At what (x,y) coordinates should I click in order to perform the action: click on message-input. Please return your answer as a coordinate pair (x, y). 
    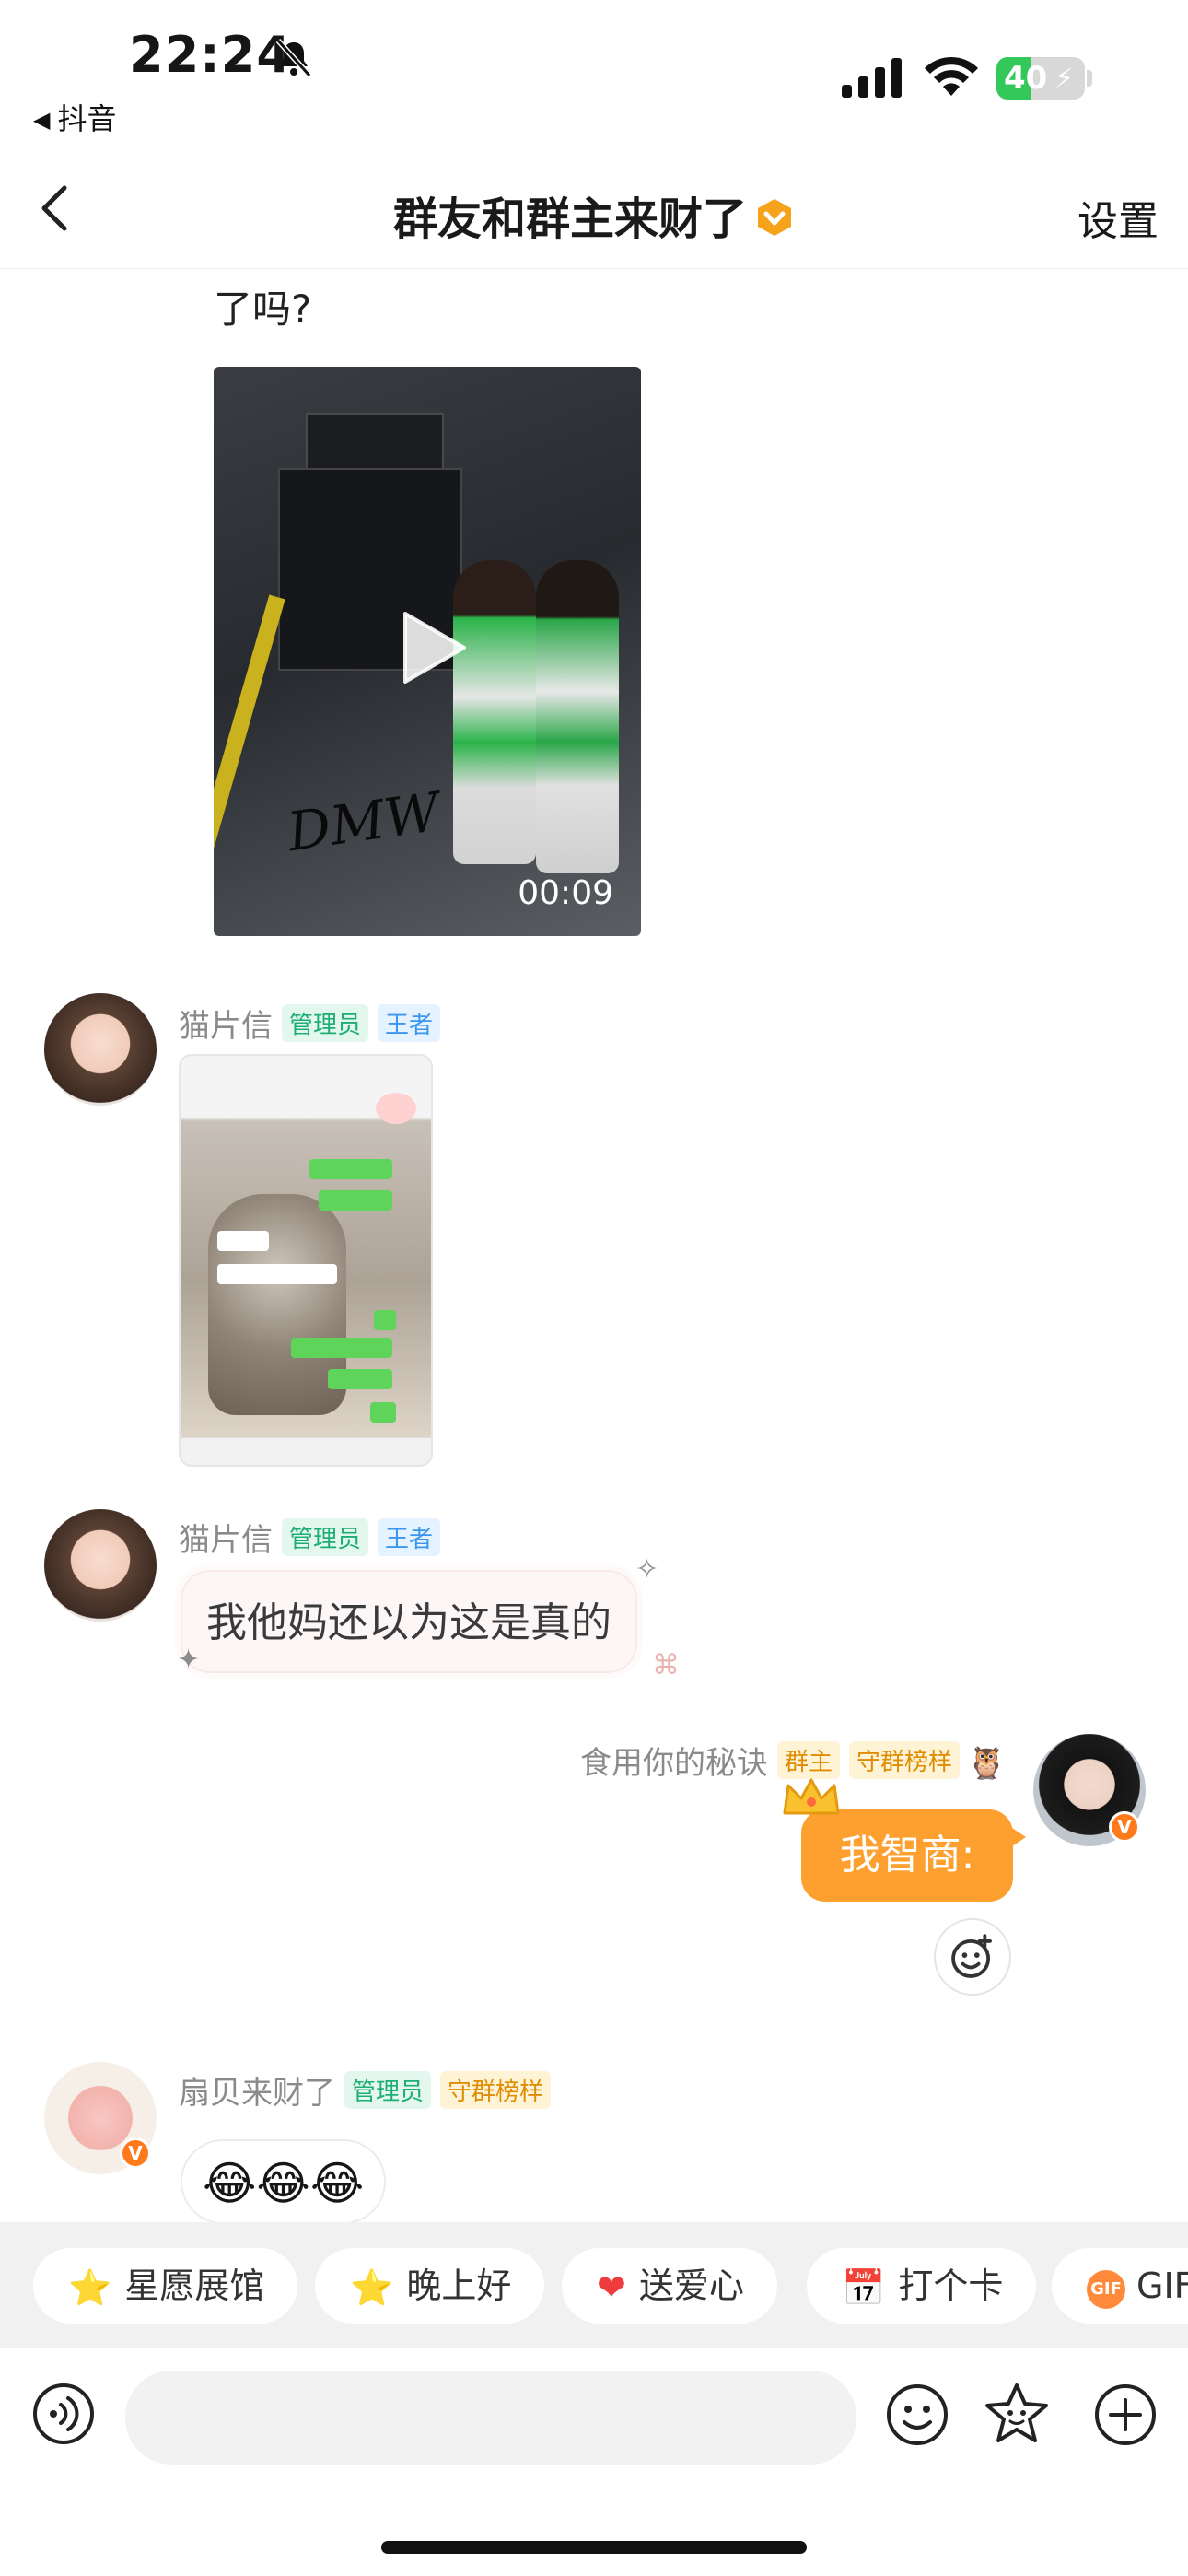
    Looking at the image, I should click on (490, 2418).